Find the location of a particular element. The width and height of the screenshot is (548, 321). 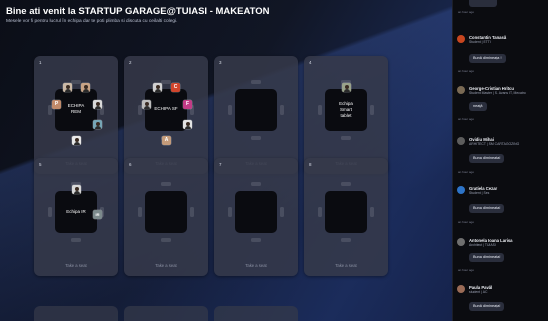

avatar: IR is located at coordinates (97, 214).